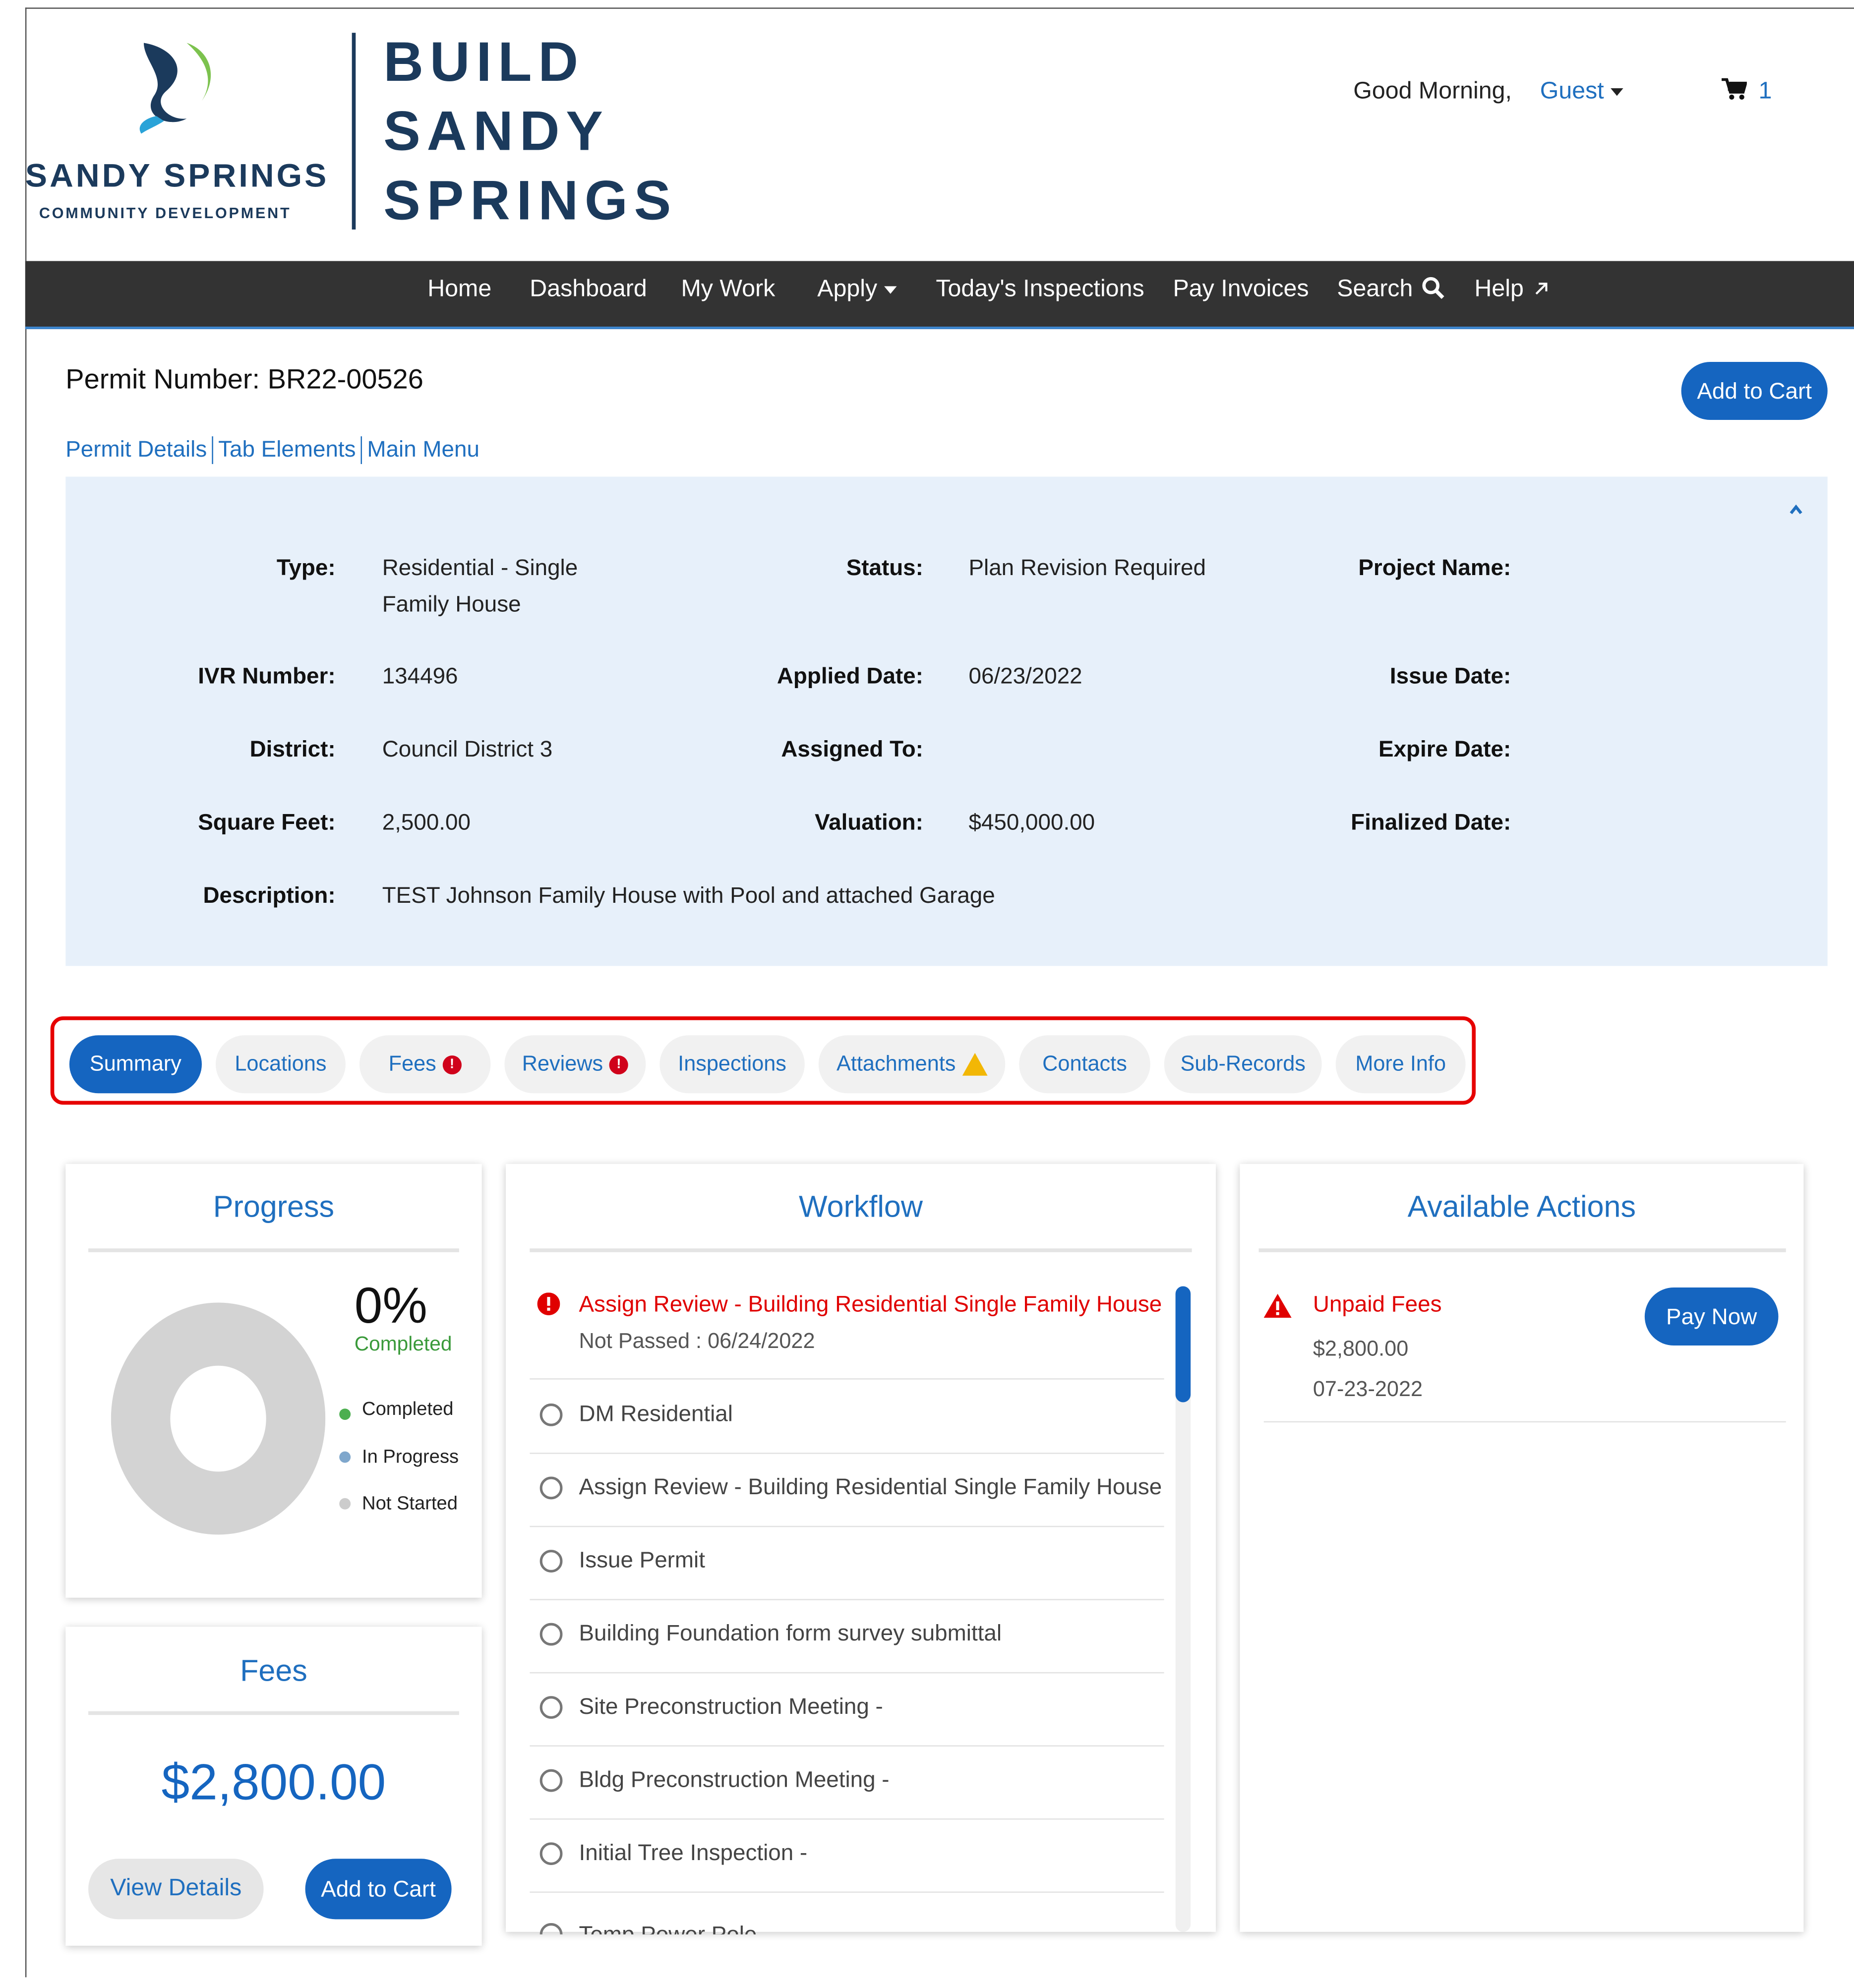  Describe the element at coordinates (1400, 1064) in the screenshot. I see `tab-more-info: More Info` at that location.